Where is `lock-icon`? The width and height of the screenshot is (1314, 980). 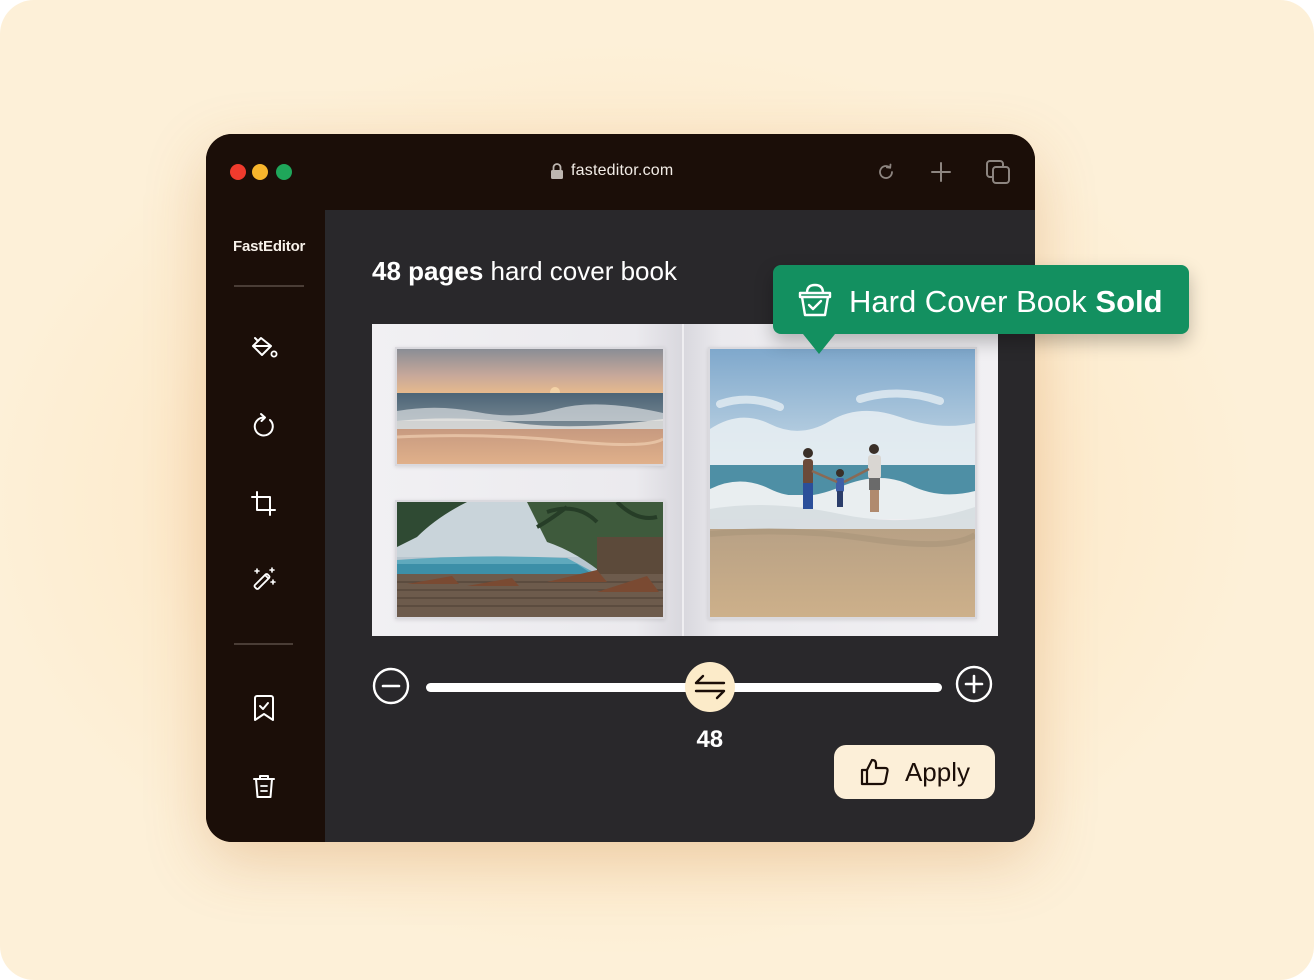
lock-icon is located at coordinates (557, 171).